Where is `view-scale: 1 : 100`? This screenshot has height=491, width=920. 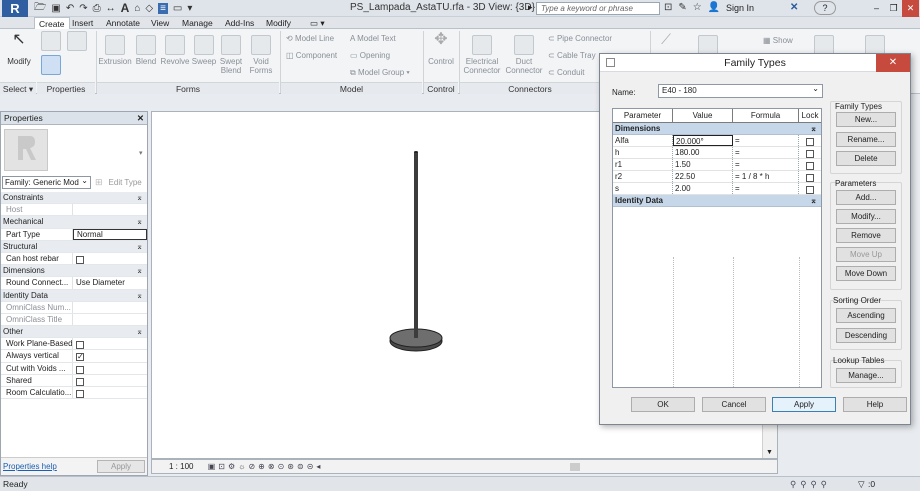
view-scale: 1 : 100 is located at coordinates (181, 466).